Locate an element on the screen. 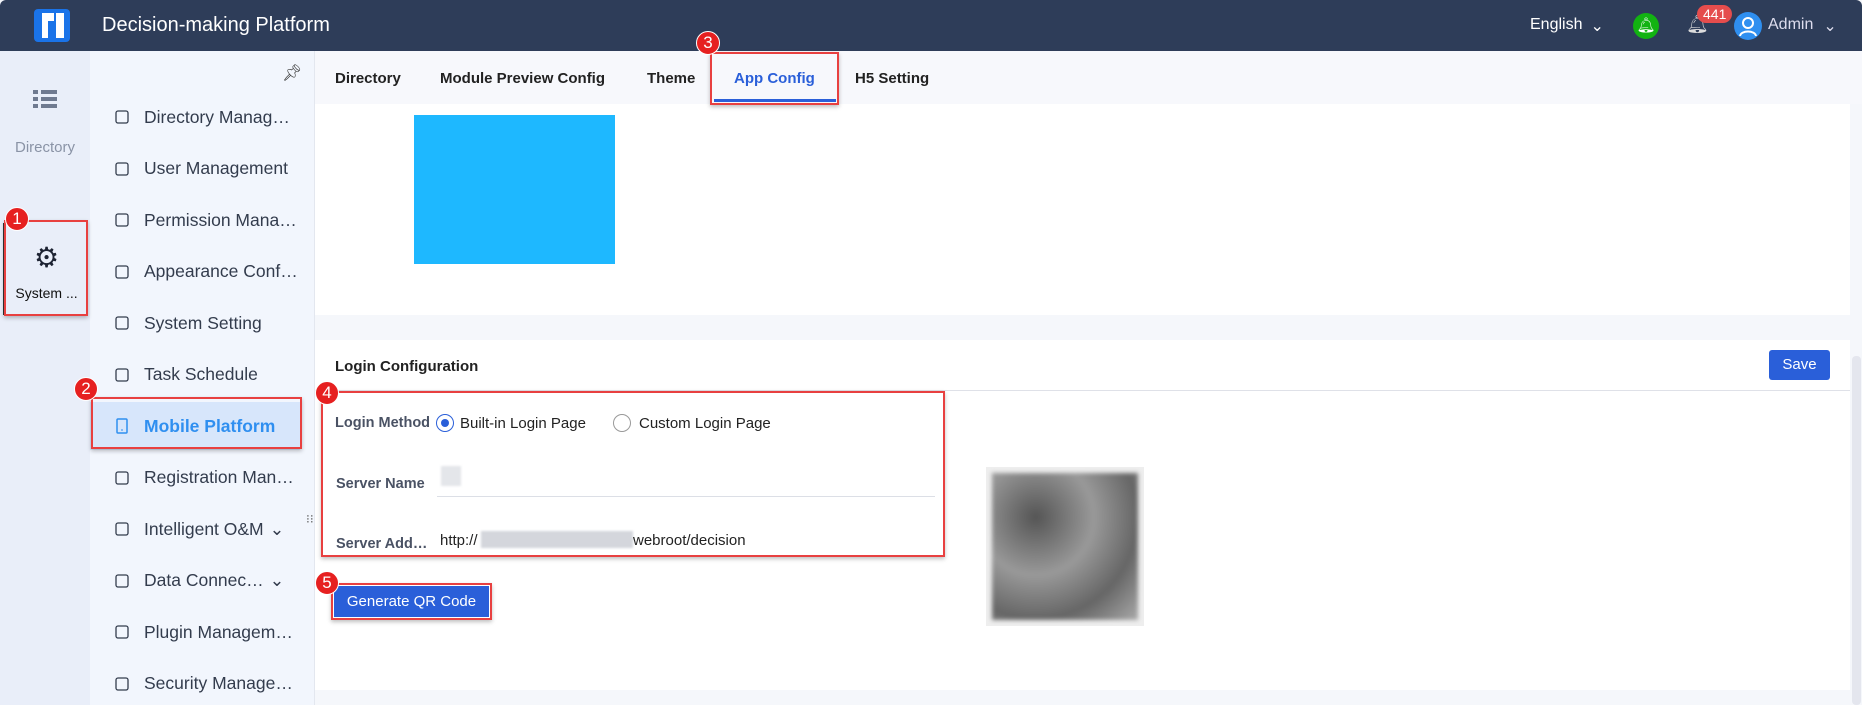  tab-directory: Directory is located at coordinates (368, 78).